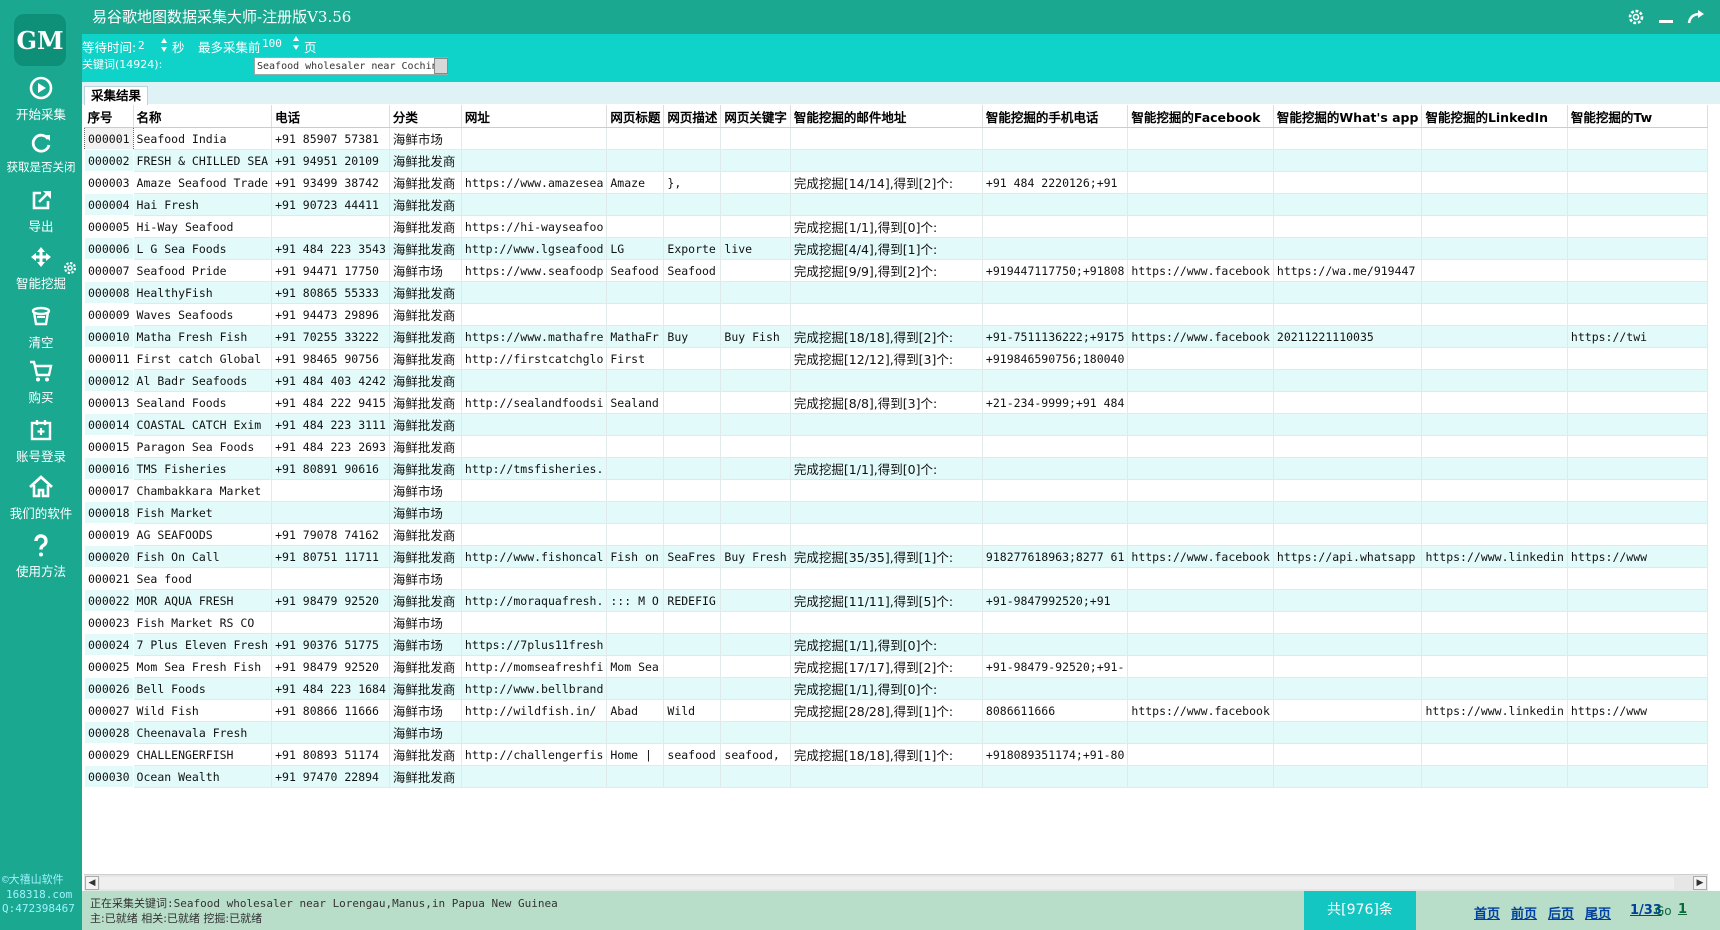 Image resolution: width=1720 pixels, height=930 pixels. Describe the element at coordinates (886, 358) in the screenshot. I see `table-cell: 完成挖掘[12/12],得到[3]个:` at that location.